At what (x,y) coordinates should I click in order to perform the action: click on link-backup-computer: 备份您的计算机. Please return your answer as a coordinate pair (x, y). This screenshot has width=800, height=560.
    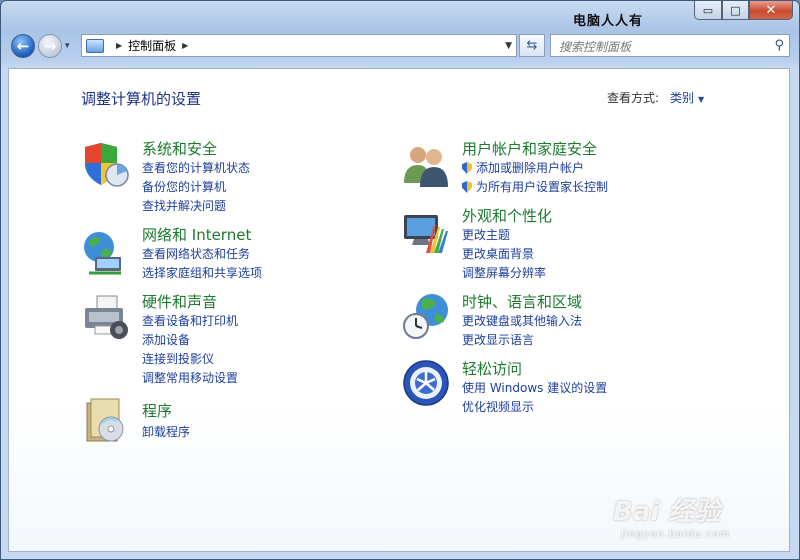
    Looking at the image, I should click on (184, 186).